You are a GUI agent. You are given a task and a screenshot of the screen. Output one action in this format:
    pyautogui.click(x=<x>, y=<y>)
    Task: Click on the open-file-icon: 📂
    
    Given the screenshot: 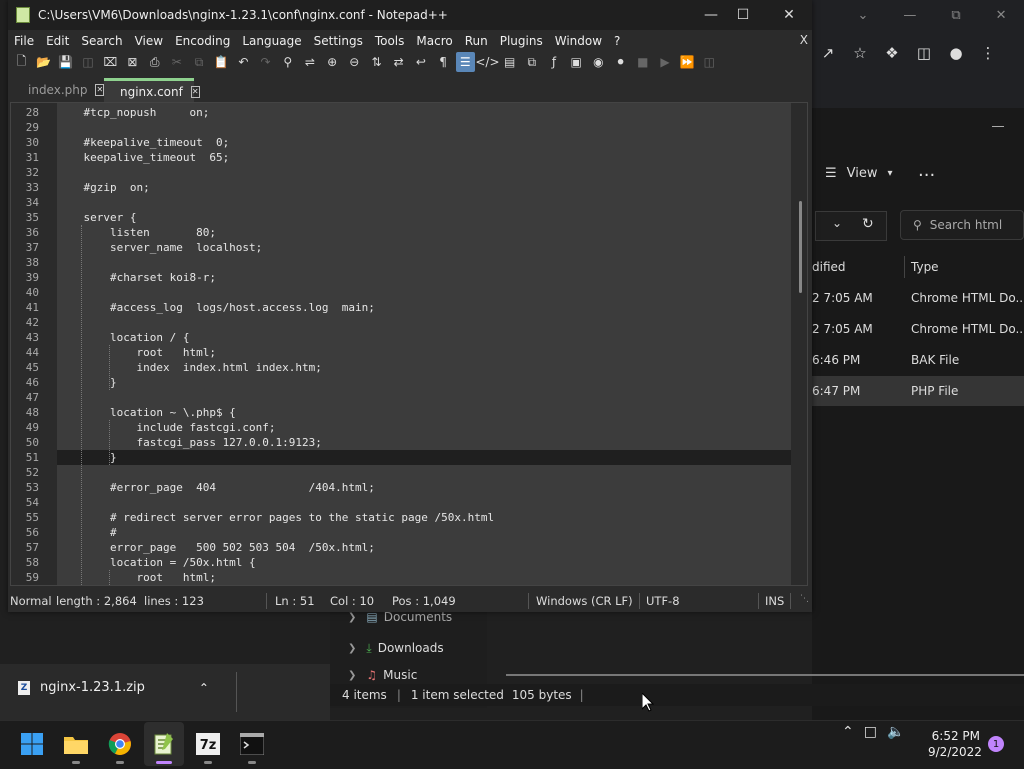 What is the action you would take?
    pyautogui.click(x=43, y=62)
    